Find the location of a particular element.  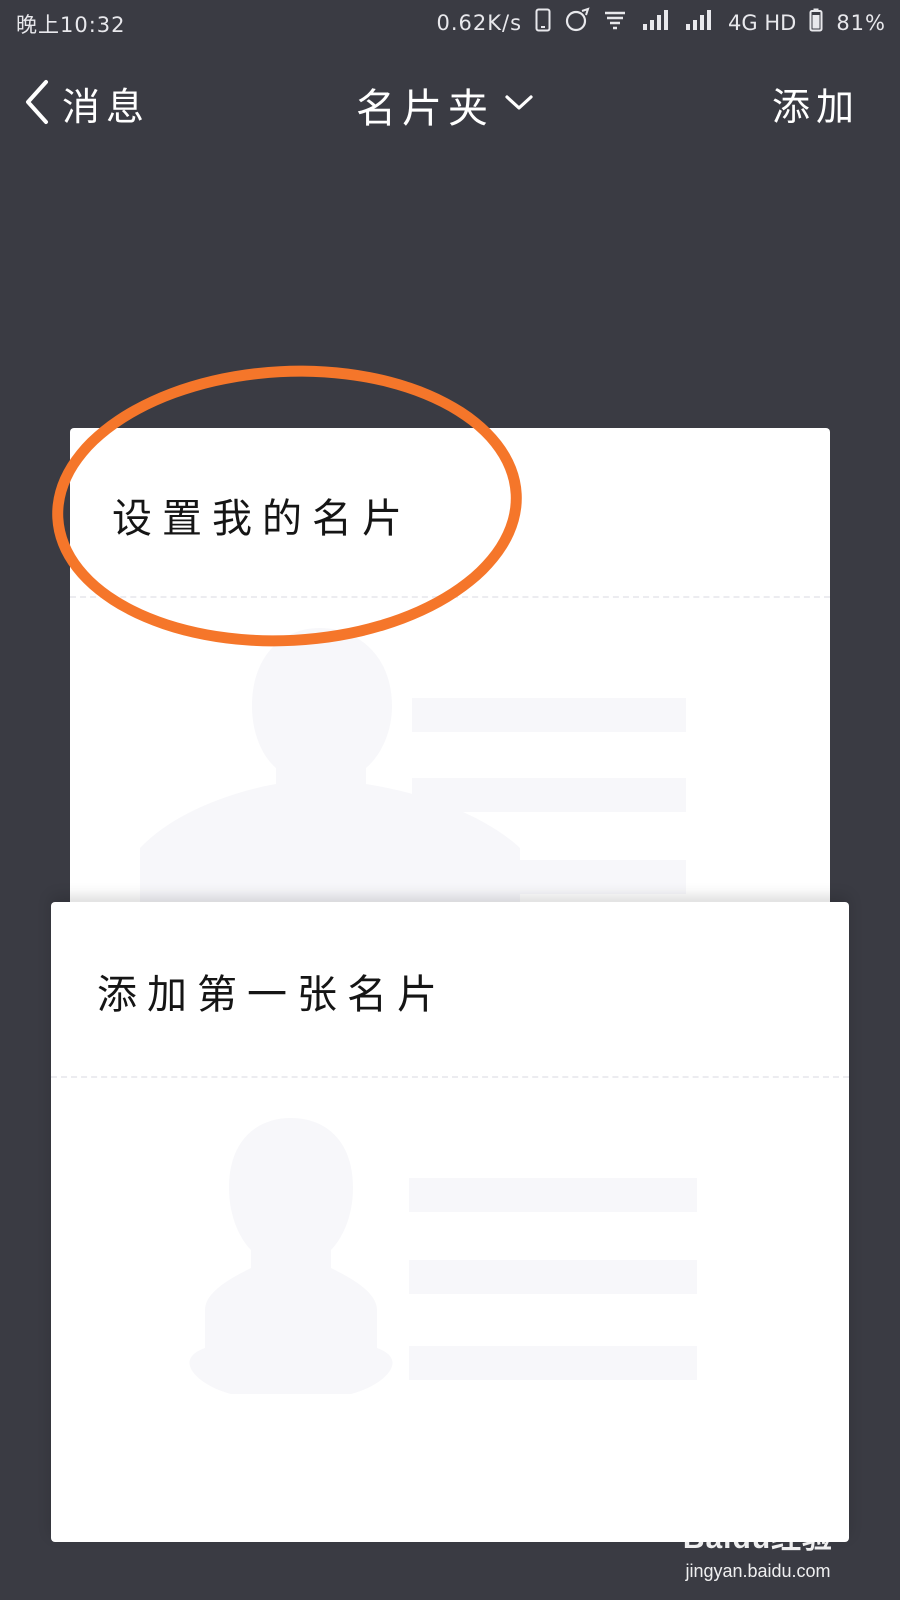

status-indicators: 0.62K/s 4G HD 81% is located at coordinates (661, 22).